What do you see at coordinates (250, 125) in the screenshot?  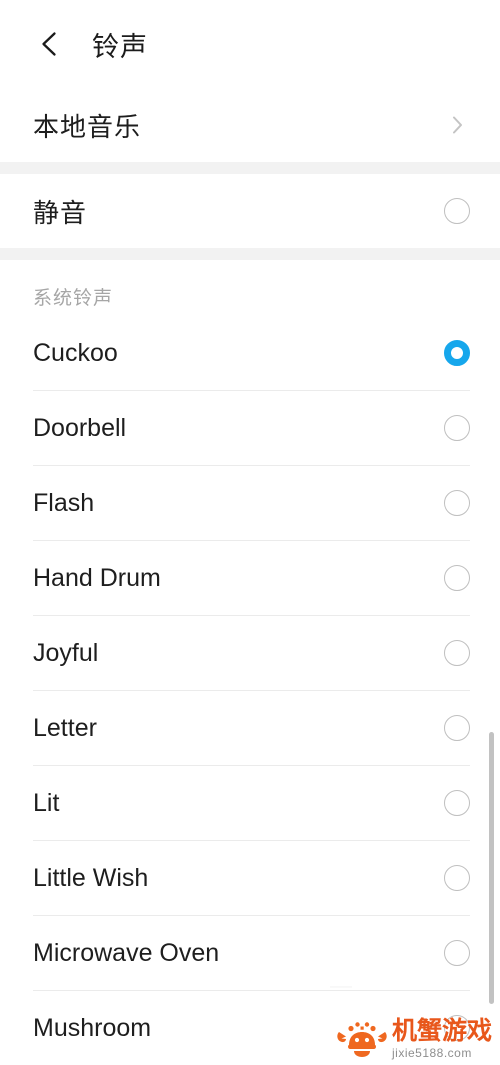 I see `row-local-music: 本地音乐` at bounding box center [250, 125].